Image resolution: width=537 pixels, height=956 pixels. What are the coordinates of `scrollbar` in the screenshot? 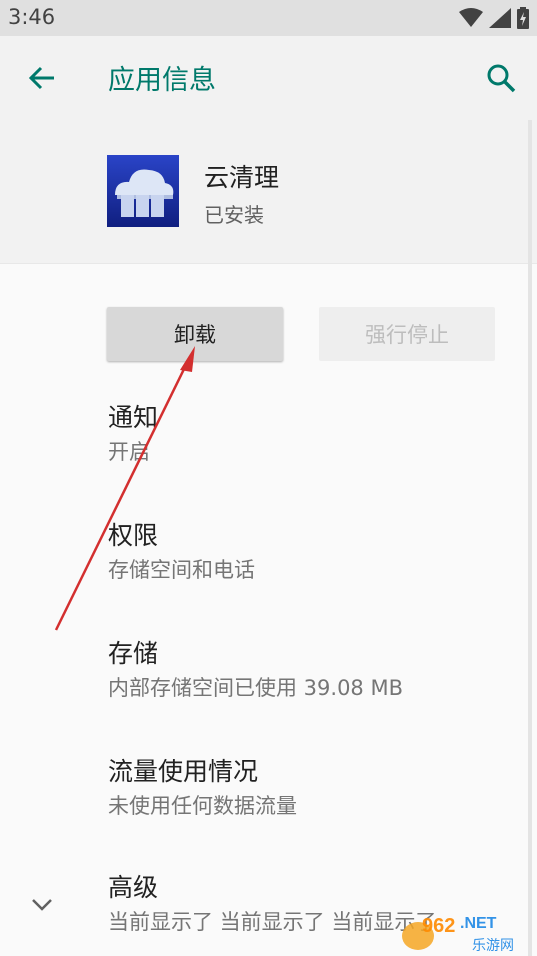 It's located at (530, 538).